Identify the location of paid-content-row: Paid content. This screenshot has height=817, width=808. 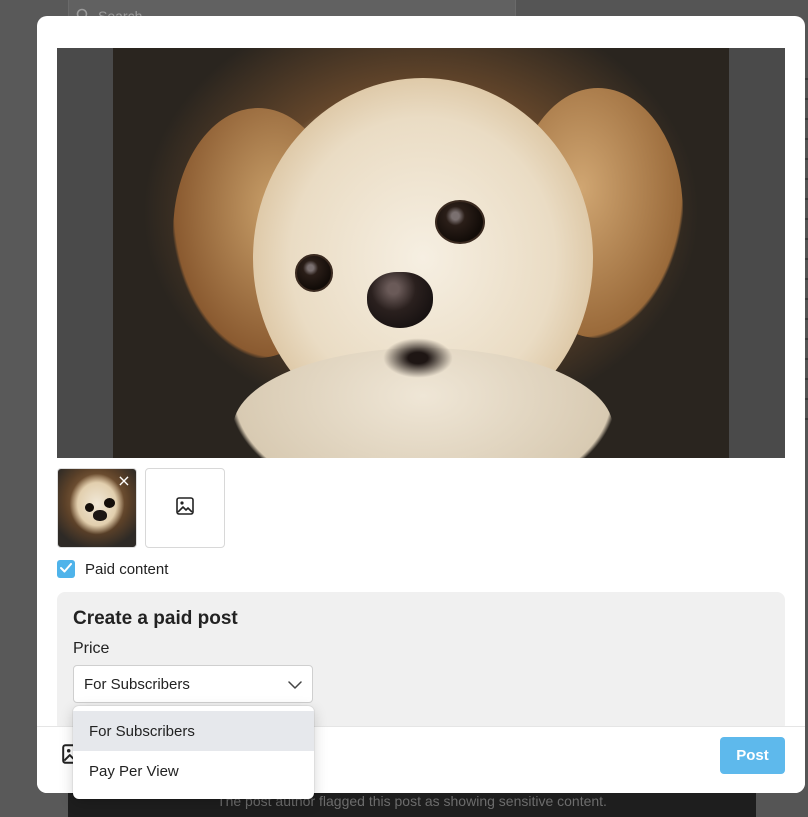
(112, 569).